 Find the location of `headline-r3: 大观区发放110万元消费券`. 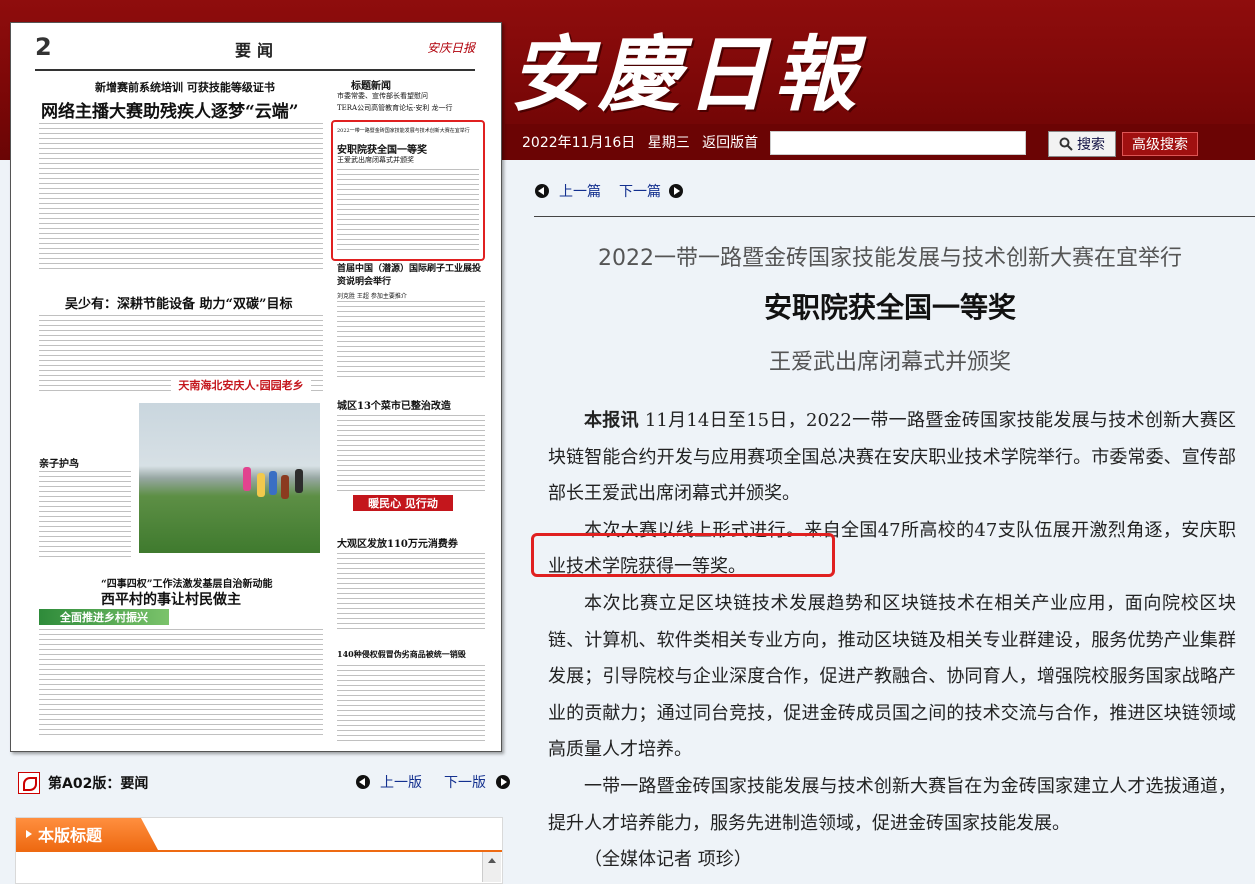

headline-r3: 大观区发放110万元消费券 is located at coordinates (397, 542).